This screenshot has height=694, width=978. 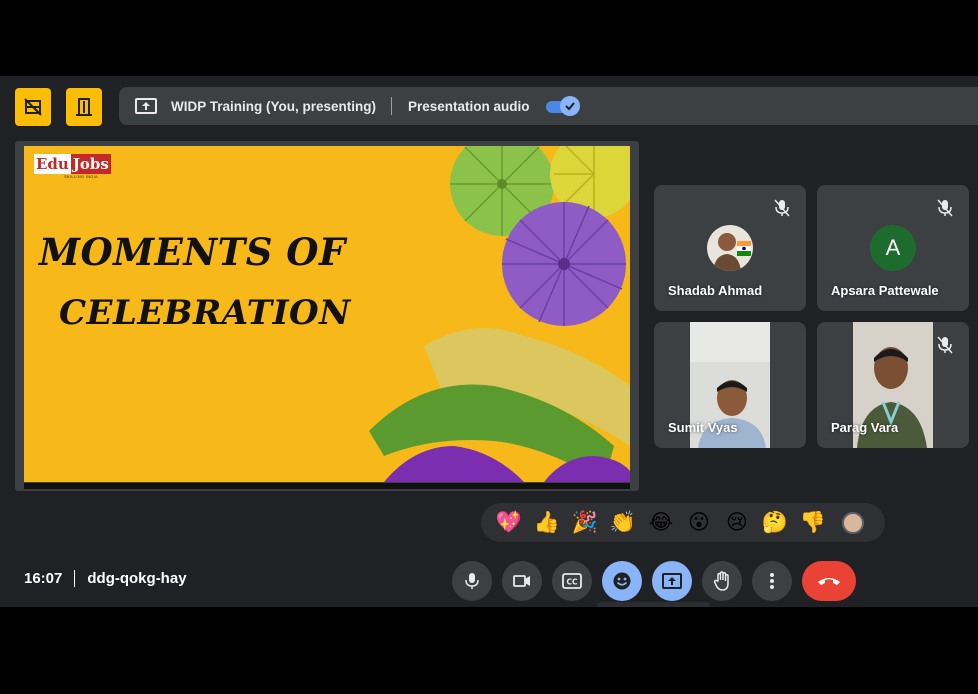 What do you see at coordinates (52, 164) in the screenshot?
I see `logo-edu-text: Edu` at bounding box center [52, 164].